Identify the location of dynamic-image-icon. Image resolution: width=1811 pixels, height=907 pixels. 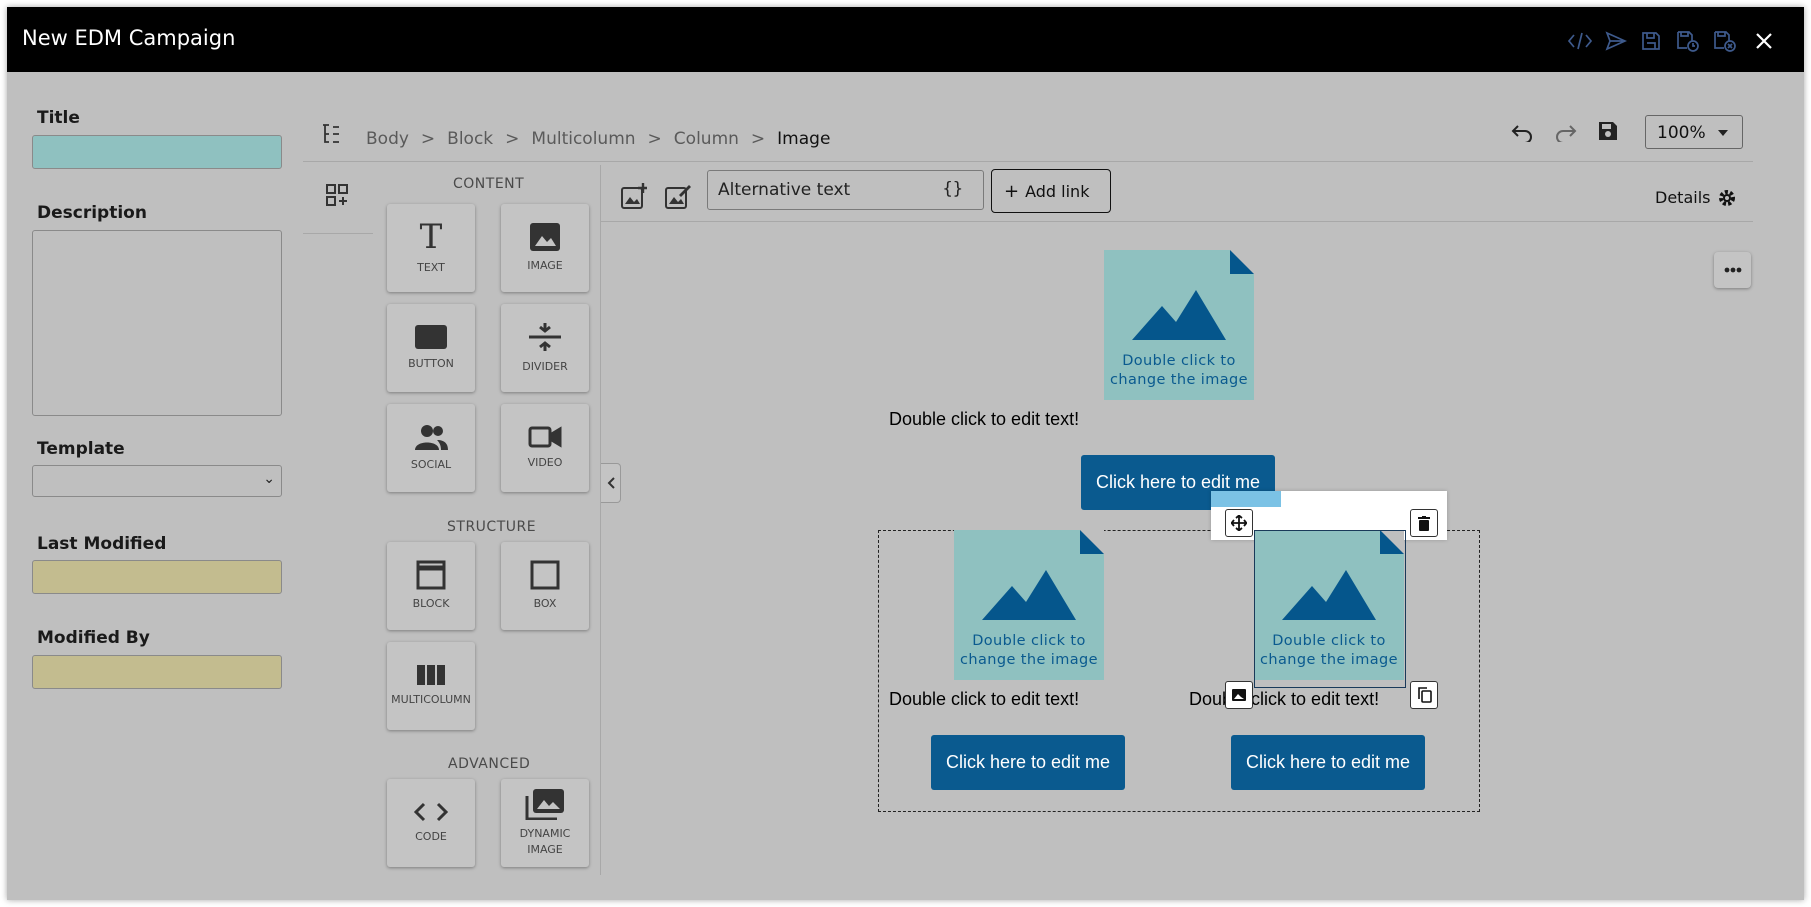
(544, 804).